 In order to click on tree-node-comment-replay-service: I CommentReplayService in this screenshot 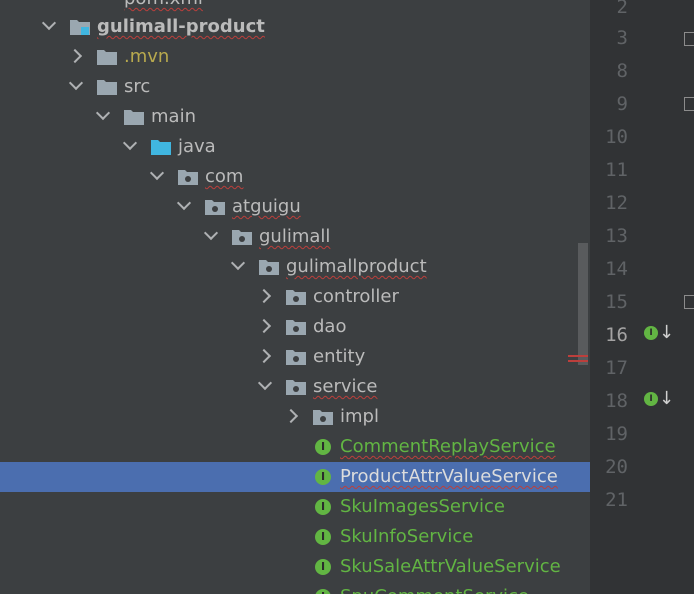, I will do `click(295, 447)`.